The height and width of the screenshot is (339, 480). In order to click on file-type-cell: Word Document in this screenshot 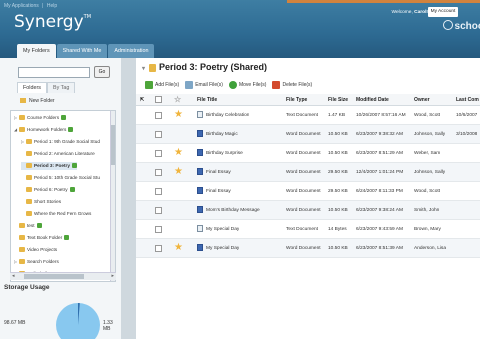, I will do `click(303, 153)`.